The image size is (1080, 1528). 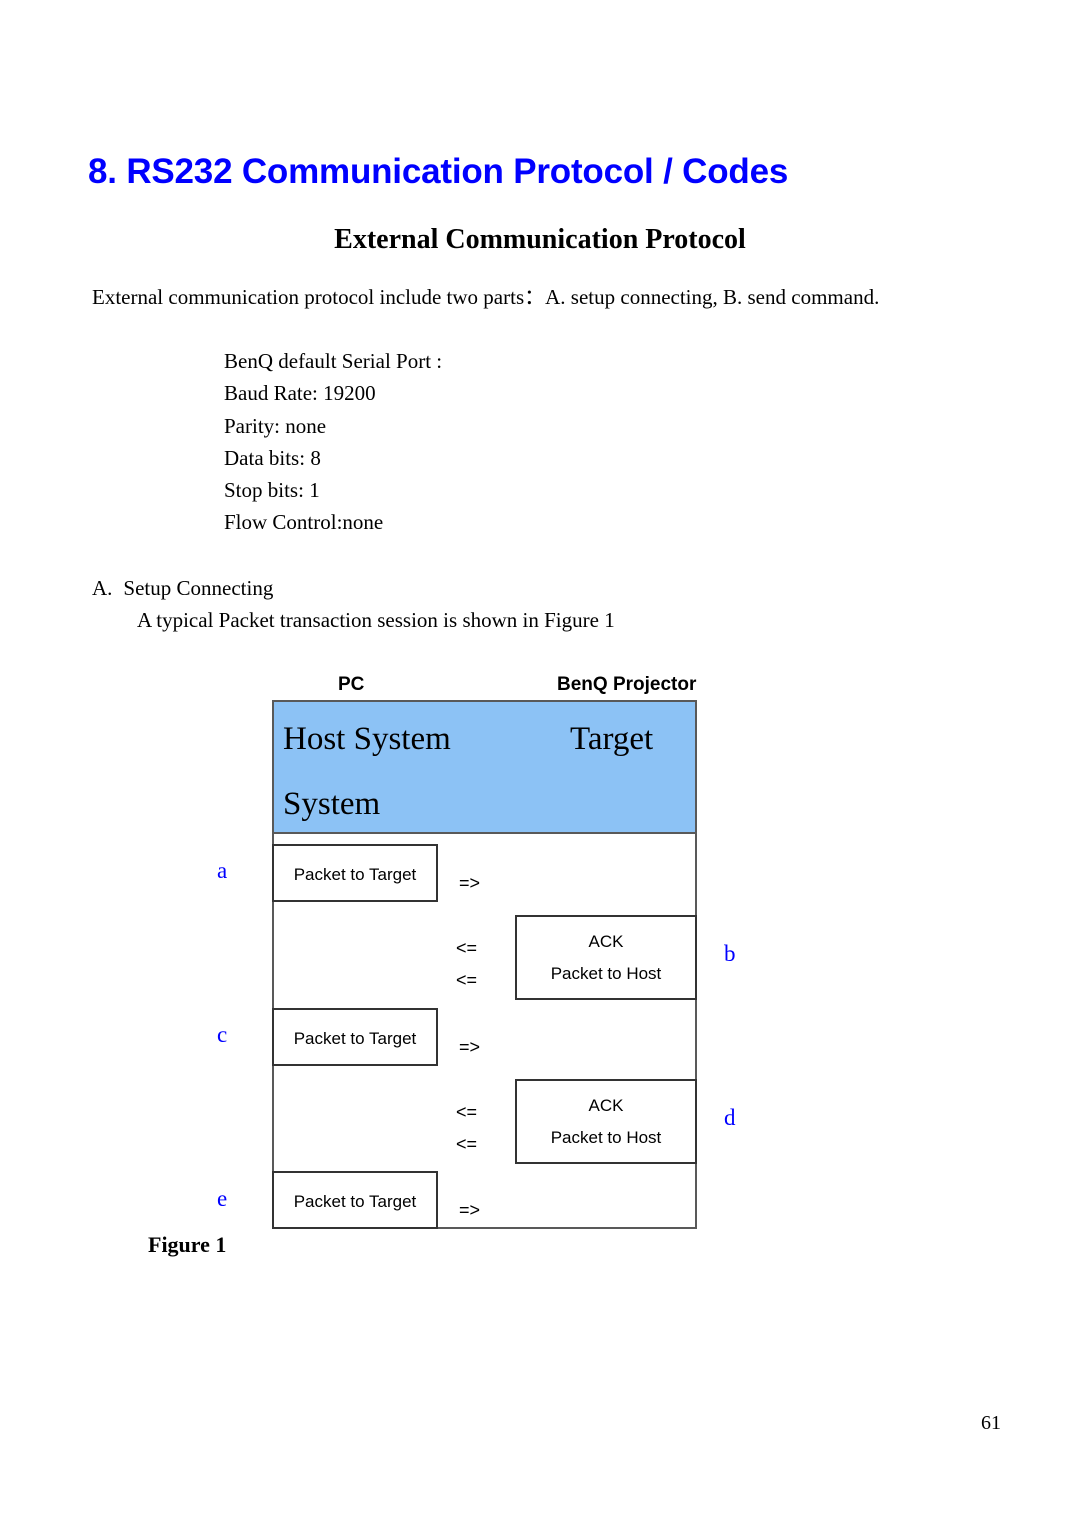 What do you see at coordinates (467, 1144) in the screenshot?
I see `arrow-to-host-d-2: <=` at bounding box center [467, 1144].